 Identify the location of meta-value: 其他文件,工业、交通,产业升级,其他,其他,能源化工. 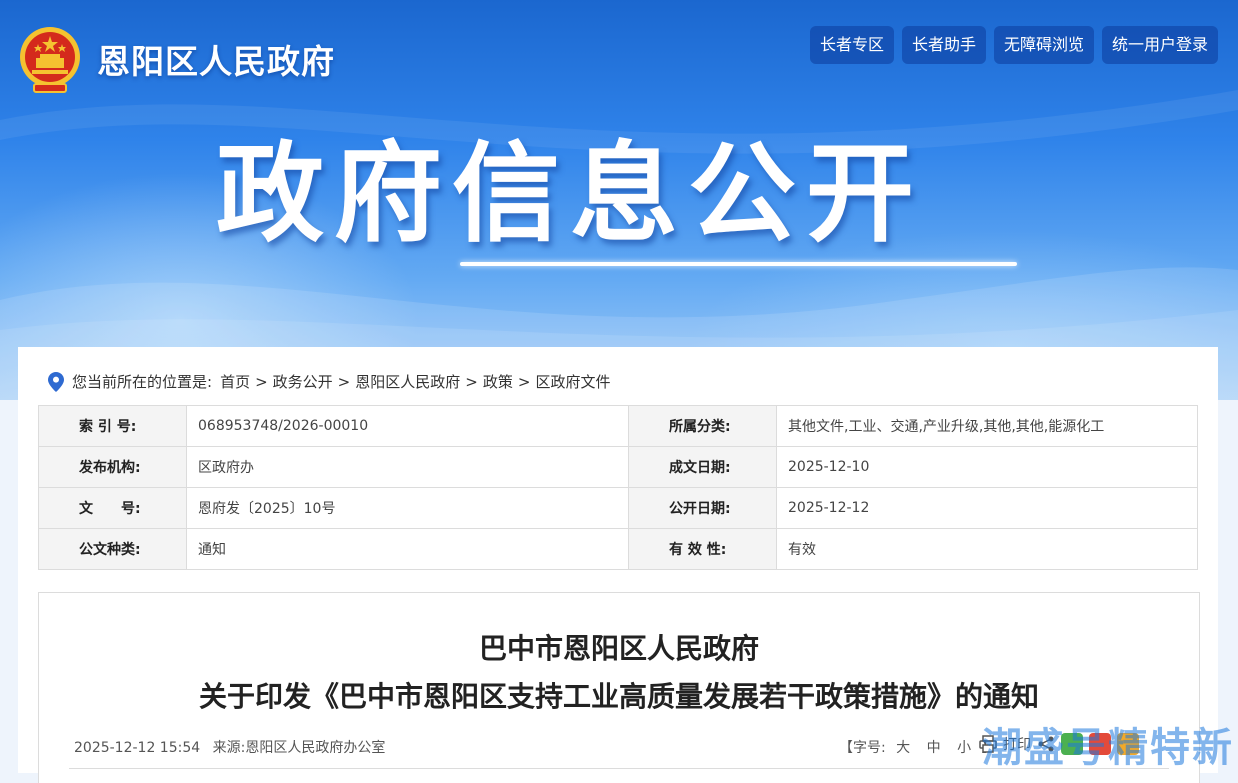
(987, 426).